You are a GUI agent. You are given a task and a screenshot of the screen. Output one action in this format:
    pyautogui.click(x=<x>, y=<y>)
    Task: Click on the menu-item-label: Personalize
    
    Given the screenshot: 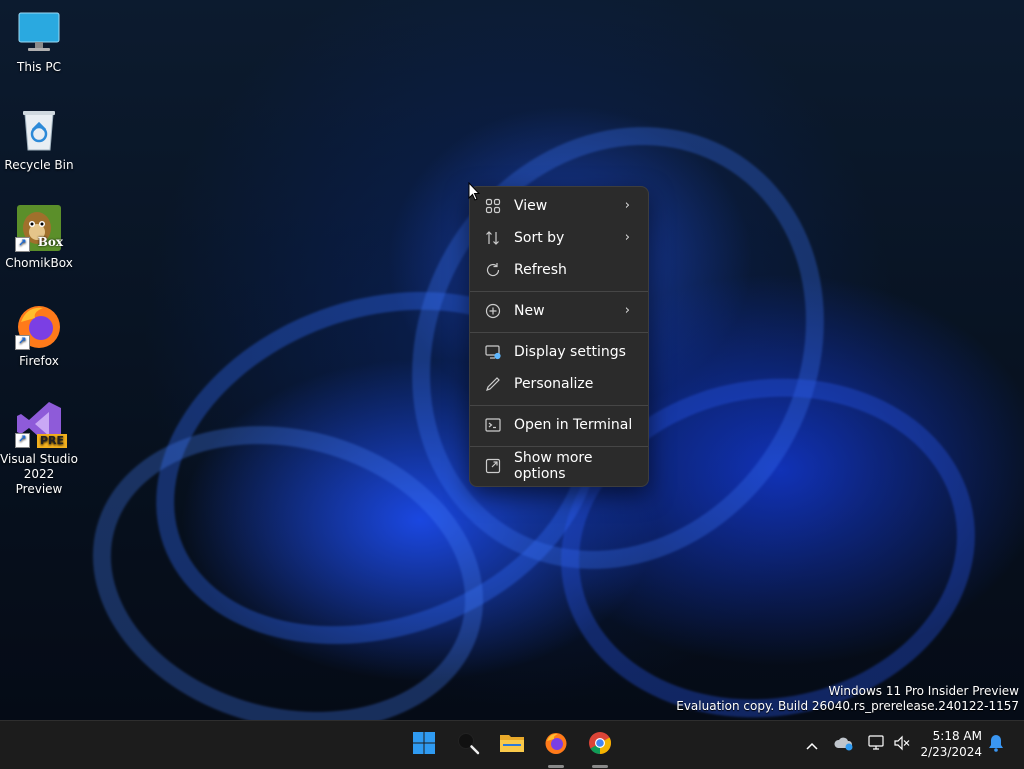 What is the action you would take?
    pyautogui.click(x=554, y=384)
    